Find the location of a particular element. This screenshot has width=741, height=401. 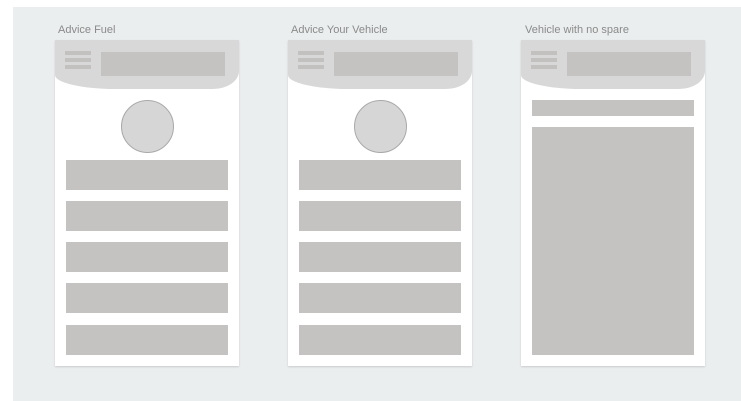

frame-label-vehicle-with-no-spare: Vehicle with no spare is located at coordinates (577, 30).